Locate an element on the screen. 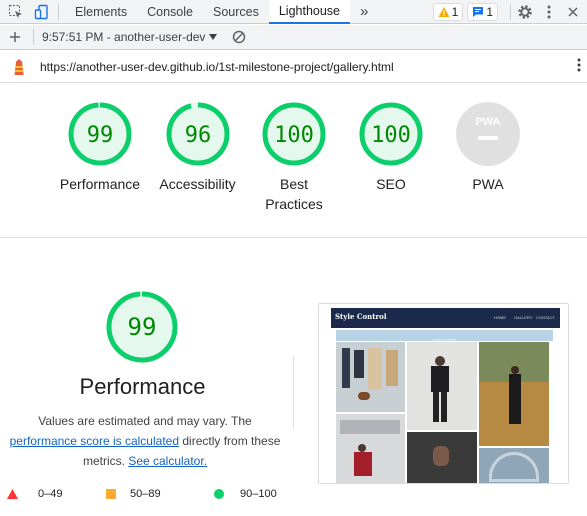  thumb-brand: Style Control is located at coordinates (361, 316).